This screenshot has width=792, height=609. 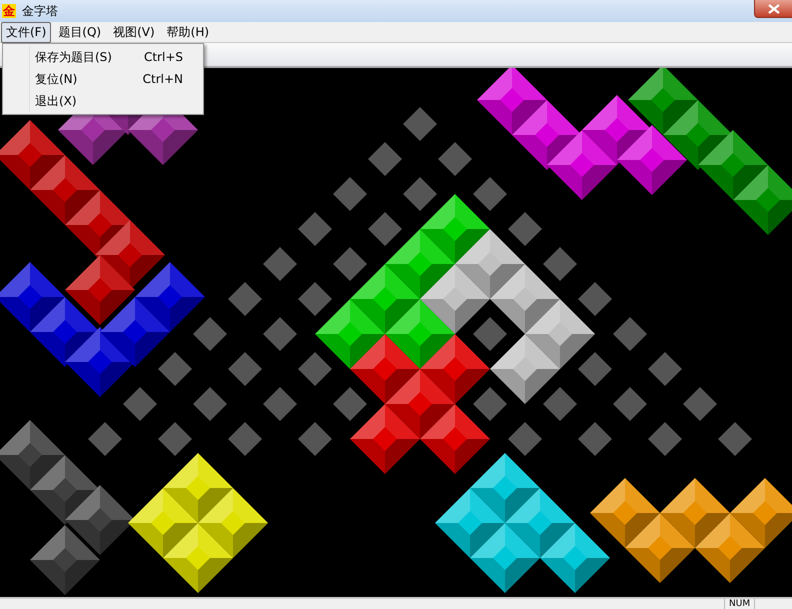 I want to click on close-button, so click(x=773, y=9).